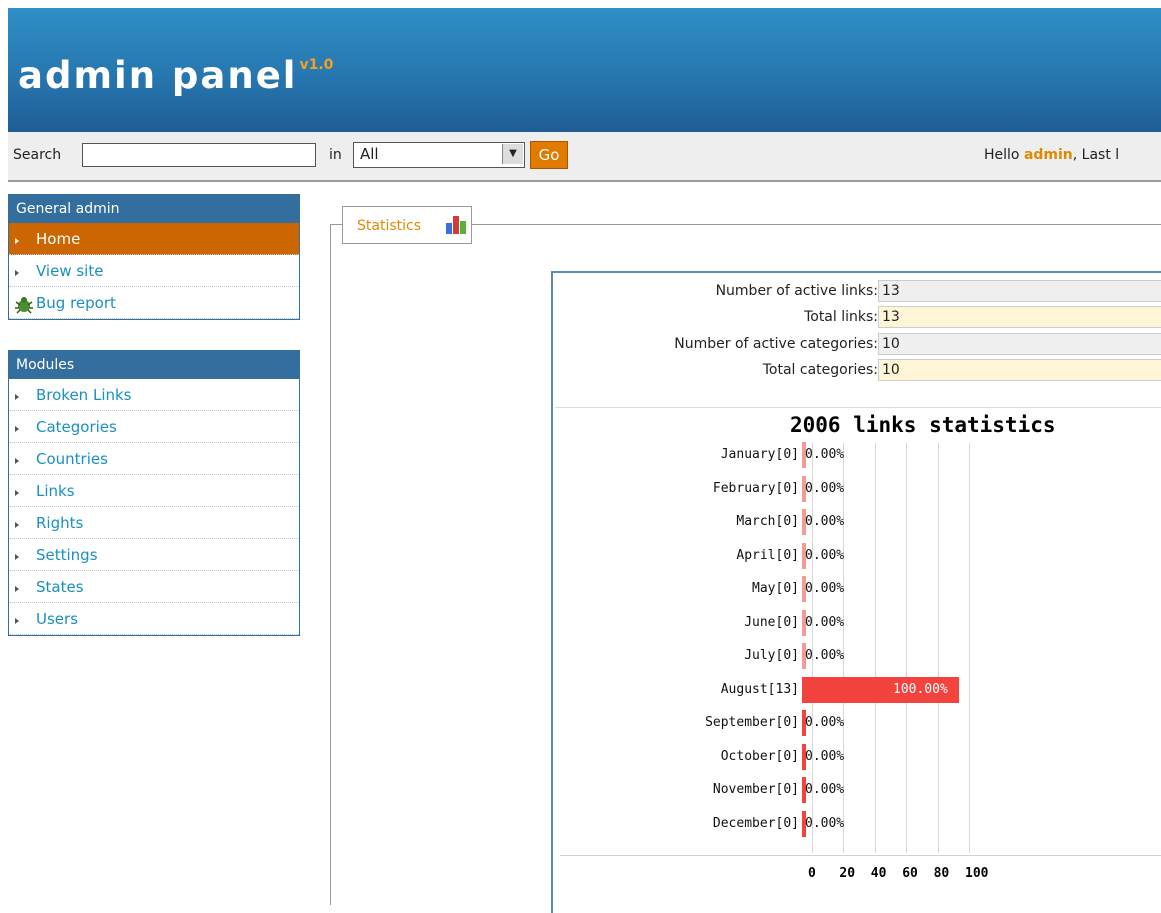  What do you see at coordinates (67, 555) in the screenshot?
I see `sidebar-item-label: Settings` at bounding box center [67, 555].